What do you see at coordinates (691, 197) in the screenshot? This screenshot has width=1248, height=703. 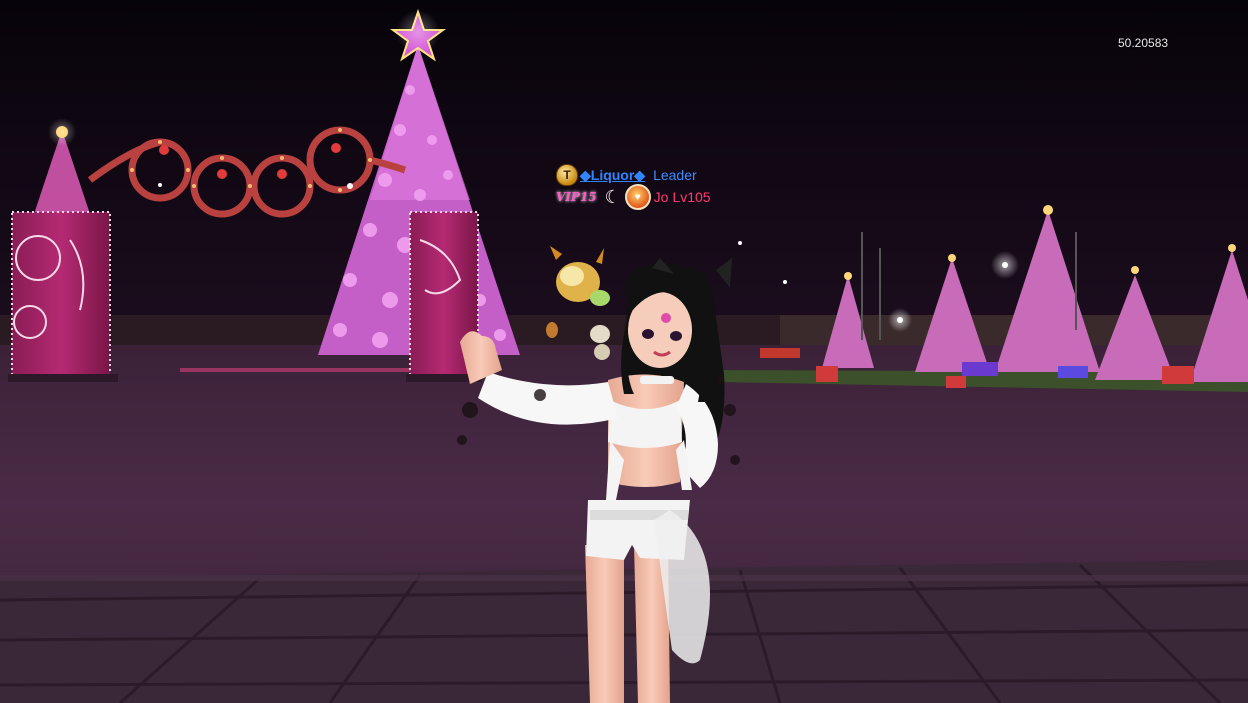 I see `player-level: Lv105` at bounding box center [691, 197].